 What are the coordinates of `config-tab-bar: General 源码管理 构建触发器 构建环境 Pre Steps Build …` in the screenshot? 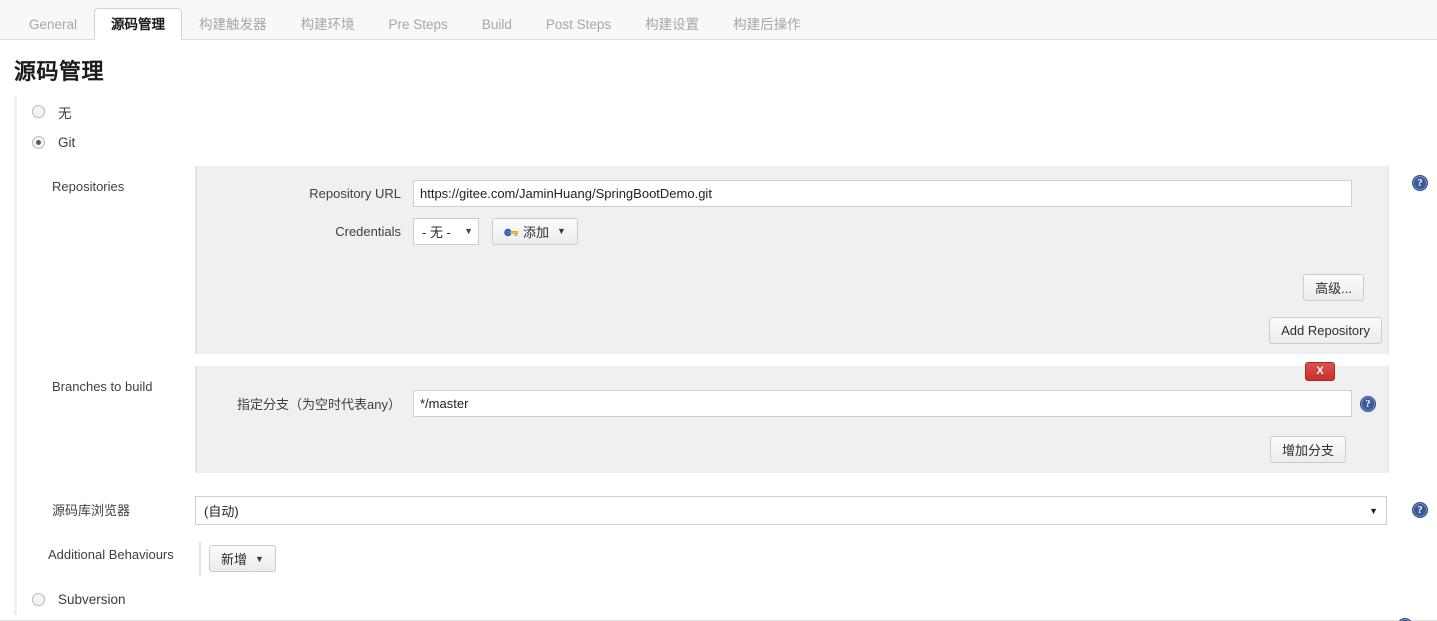 It's located at (718, 20).